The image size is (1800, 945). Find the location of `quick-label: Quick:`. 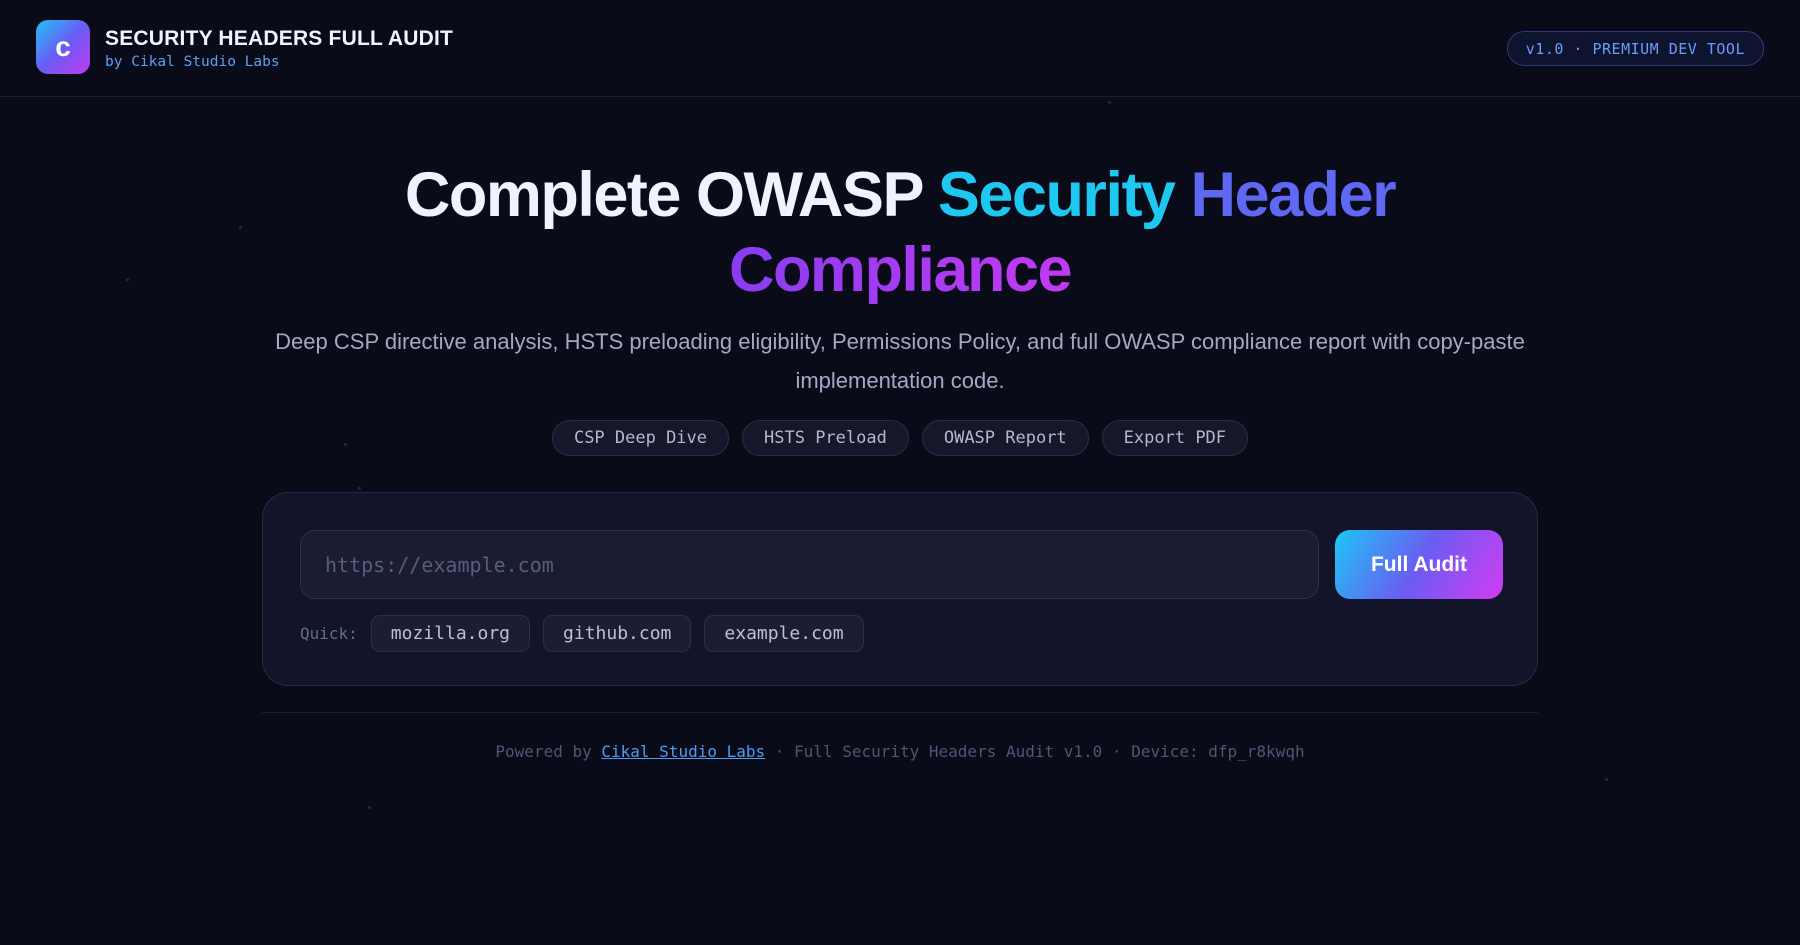

quick-label: Quick: is located at coordinates (329, 633).